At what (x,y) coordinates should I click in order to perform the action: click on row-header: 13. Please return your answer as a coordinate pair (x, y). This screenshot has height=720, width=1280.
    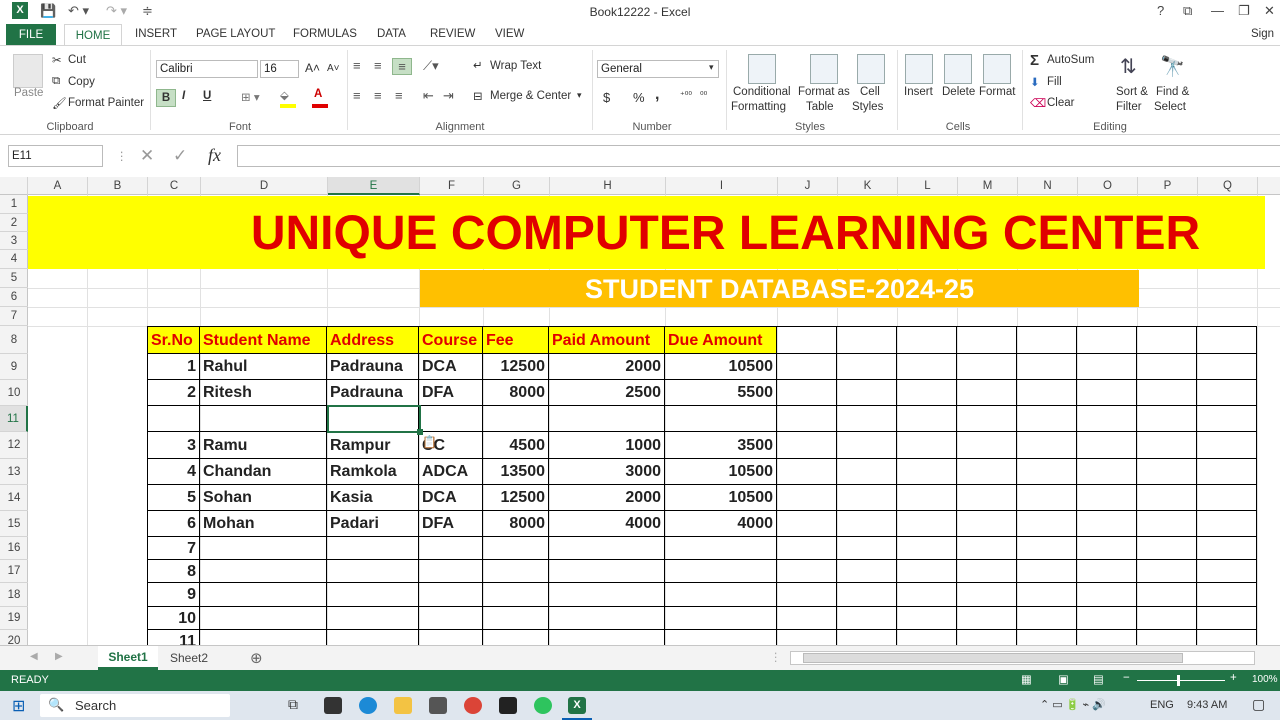
    Looking at the image, I should click on (14, 472).